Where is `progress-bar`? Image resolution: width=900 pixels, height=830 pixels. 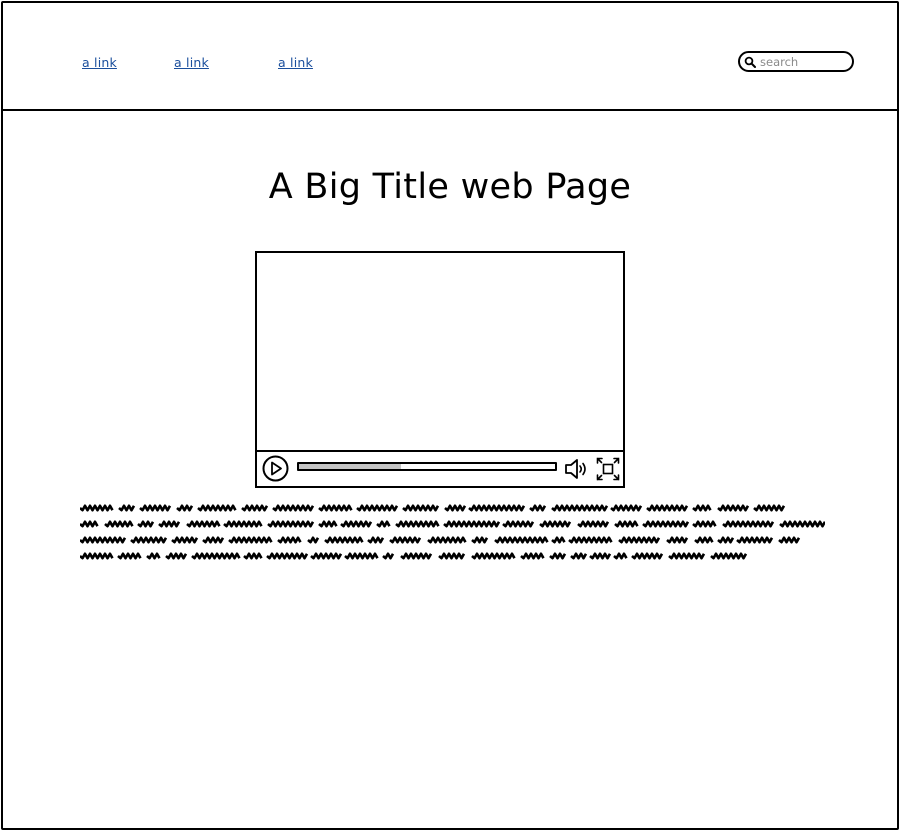 progress-bar is located at coordinates (427, 466).